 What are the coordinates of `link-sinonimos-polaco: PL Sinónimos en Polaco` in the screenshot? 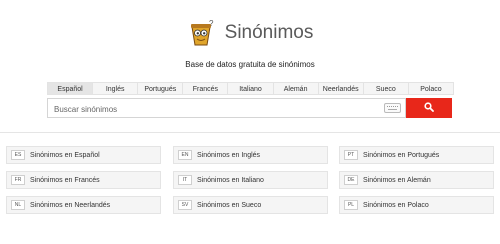 It's located at (416, 205).